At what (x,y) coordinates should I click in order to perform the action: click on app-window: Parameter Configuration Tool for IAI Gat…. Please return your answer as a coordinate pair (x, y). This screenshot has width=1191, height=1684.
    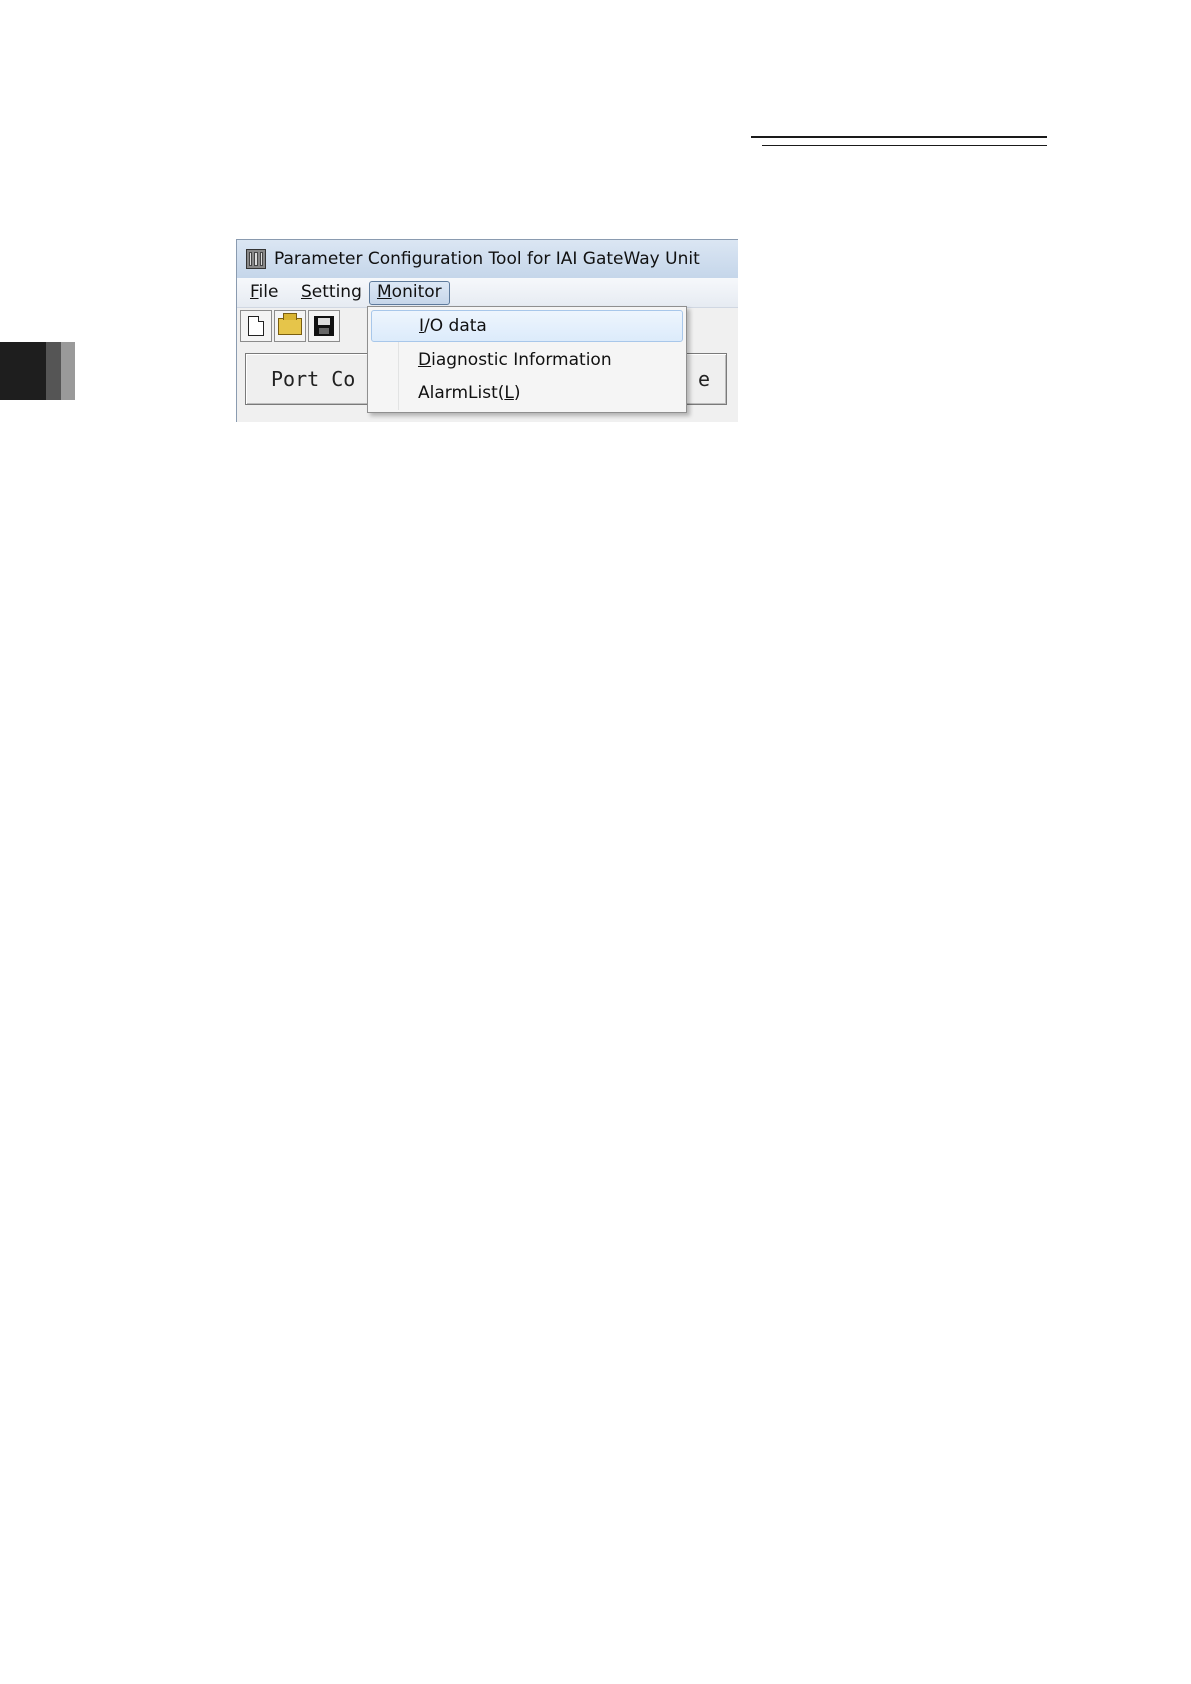
    Looking at the image, I should click on (487, 330).